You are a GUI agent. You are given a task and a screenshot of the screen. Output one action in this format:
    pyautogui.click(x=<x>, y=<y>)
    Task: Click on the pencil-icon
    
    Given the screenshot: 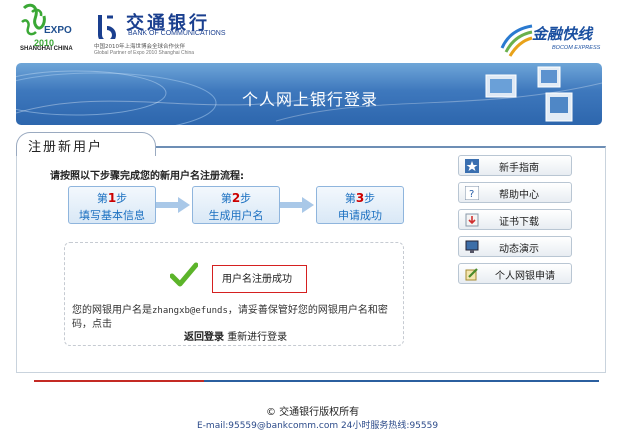 What is the action you would take?
    pyautogui.click(x=471, y=274)
    